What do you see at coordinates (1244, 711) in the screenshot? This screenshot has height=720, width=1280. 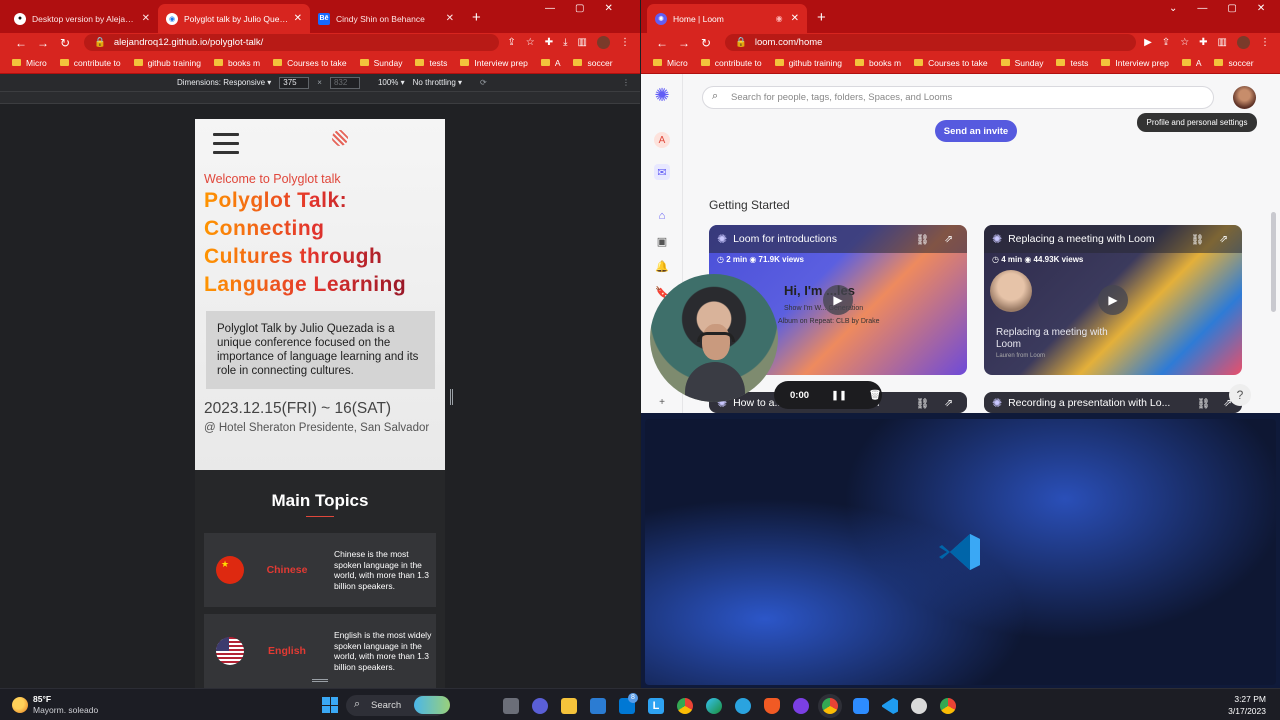 I see `clock-date: 3/17/2023` at bounding box center [1244, 711].